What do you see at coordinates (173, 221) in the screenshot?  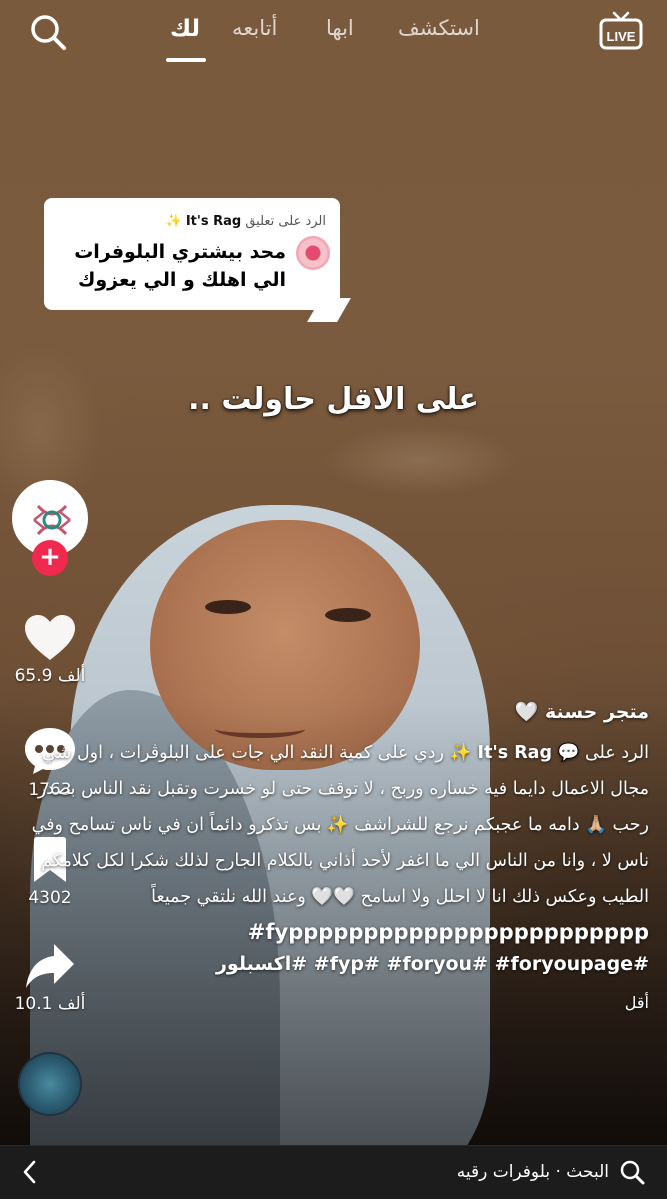 I see `sparkle-icon: ✨` at bounding box center [173, 221].